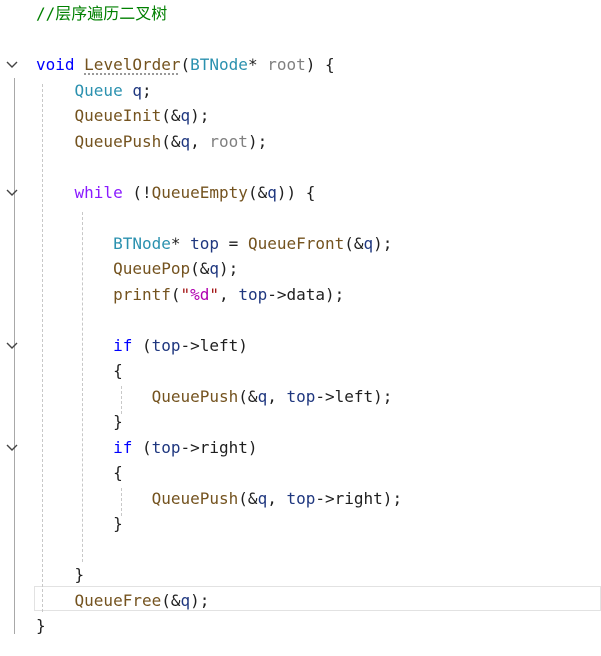 The width and height of the screenshot is (601, 656). Describe the element at coordinates (98, 192) in the screenshot. I see `code-token: while` at that location.